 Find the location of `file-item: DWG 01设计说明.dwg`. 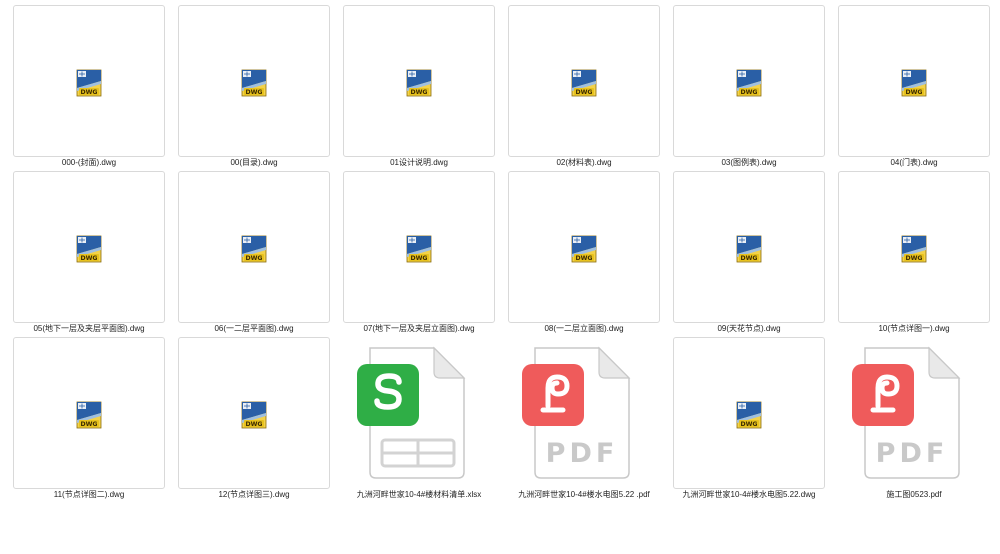

file-item: DWG 01设计说明.dwg is located at coordinates (419, 87).